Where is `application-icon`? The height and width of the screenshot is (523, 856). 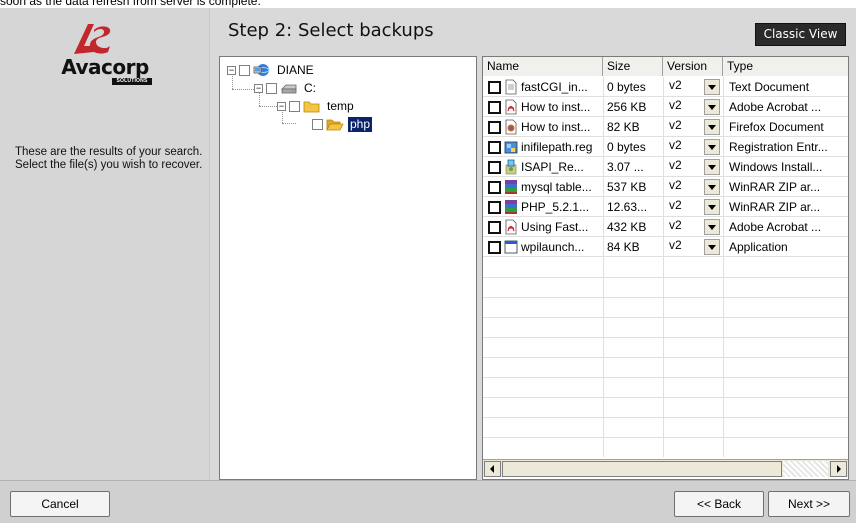 application-icon is located at coordinates (511, 247).